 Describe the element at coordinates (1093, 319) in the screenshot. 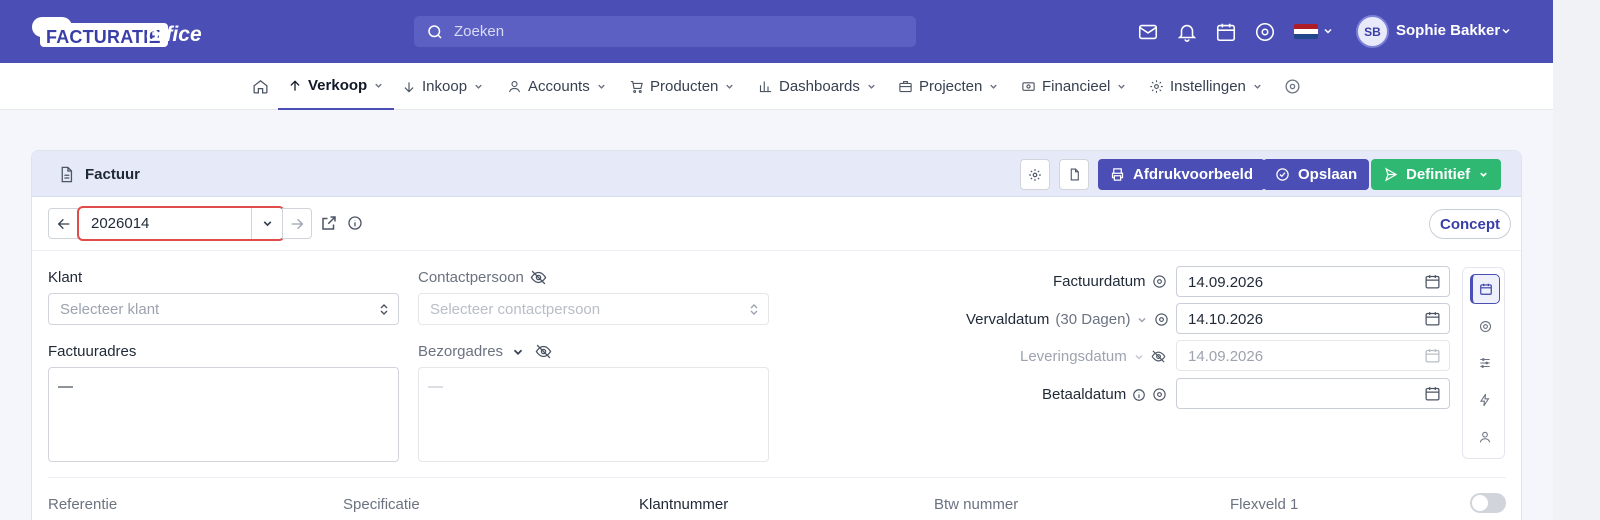

I see `vervaldatum-days: (30 Dagen)` at that location.